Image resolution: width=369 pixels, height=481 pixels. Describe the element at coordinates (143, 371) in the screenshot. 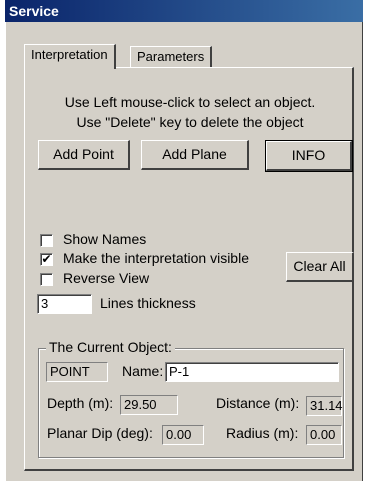

I see `name-label: Name:` at that location.